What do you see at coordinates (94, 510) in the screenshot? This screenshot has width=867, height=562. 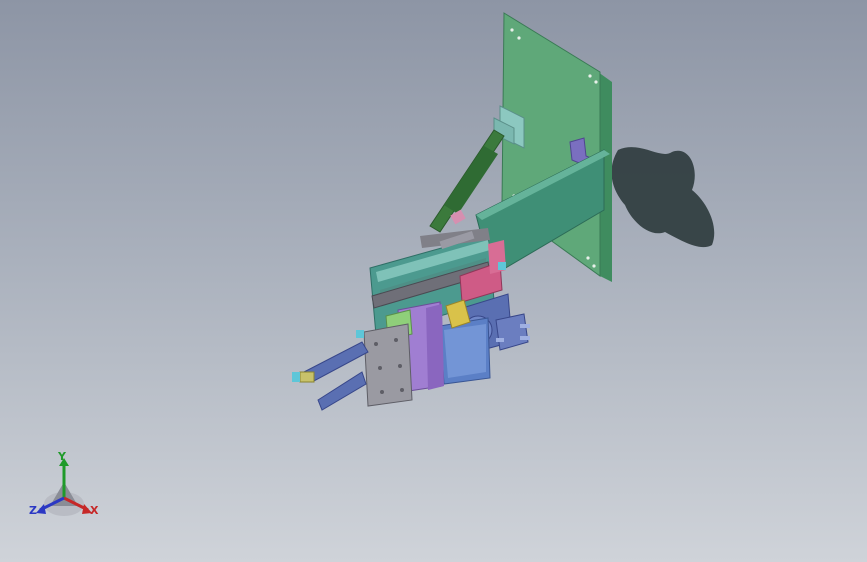 I see `triad-x-label: X` at bounding box center [94, 510].